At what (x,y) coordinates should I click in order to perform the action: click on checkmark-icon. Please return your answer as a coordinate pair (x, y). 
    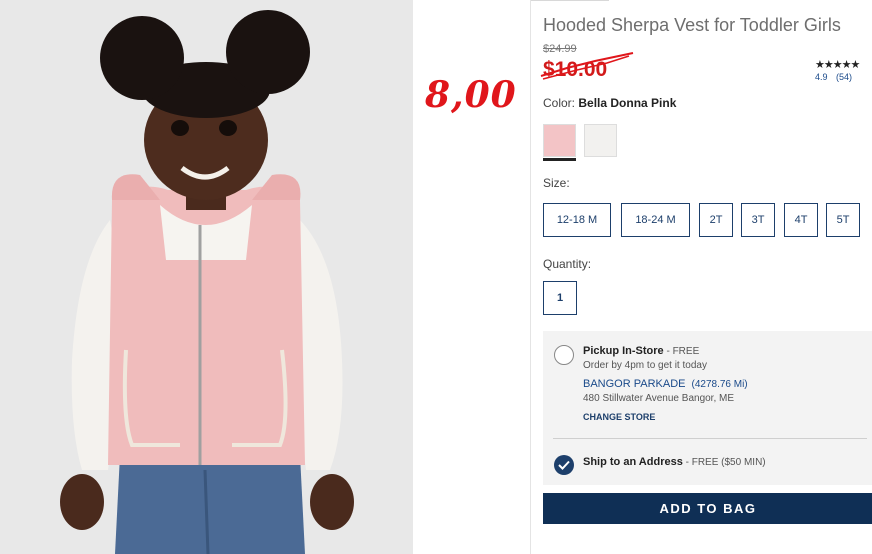
    Looking at the image, I should click on (564, 465).